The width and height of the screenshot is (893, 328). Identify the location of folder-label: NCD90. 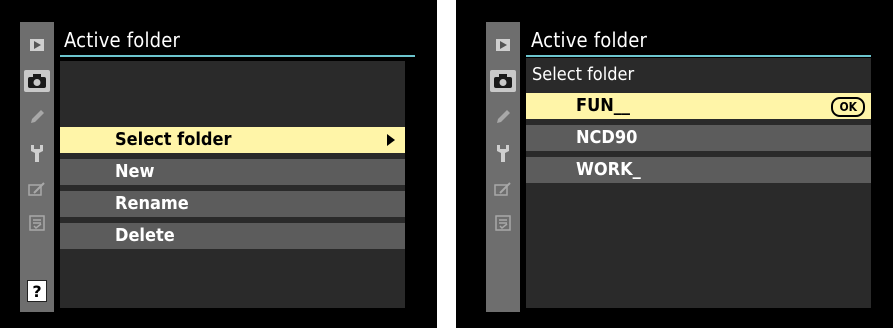
(607, 137).